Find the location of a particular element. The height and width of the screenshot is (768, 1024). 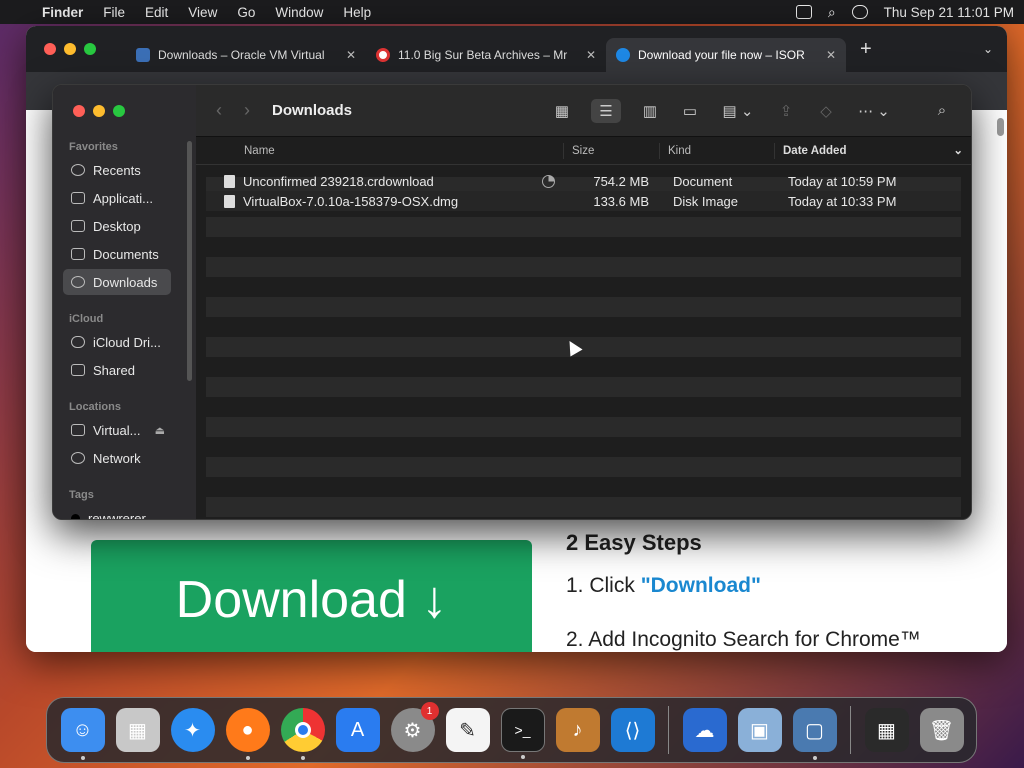

browser-window-controls is located at coordinates (70, 49).